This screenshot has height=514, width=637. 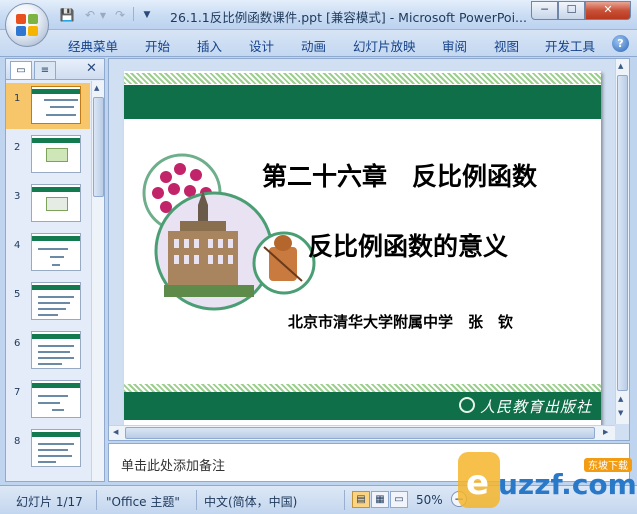 What do you see at coordinates (362, 102) in the screenshot?
I see `top-green-band` at bounding box center [362, 102].